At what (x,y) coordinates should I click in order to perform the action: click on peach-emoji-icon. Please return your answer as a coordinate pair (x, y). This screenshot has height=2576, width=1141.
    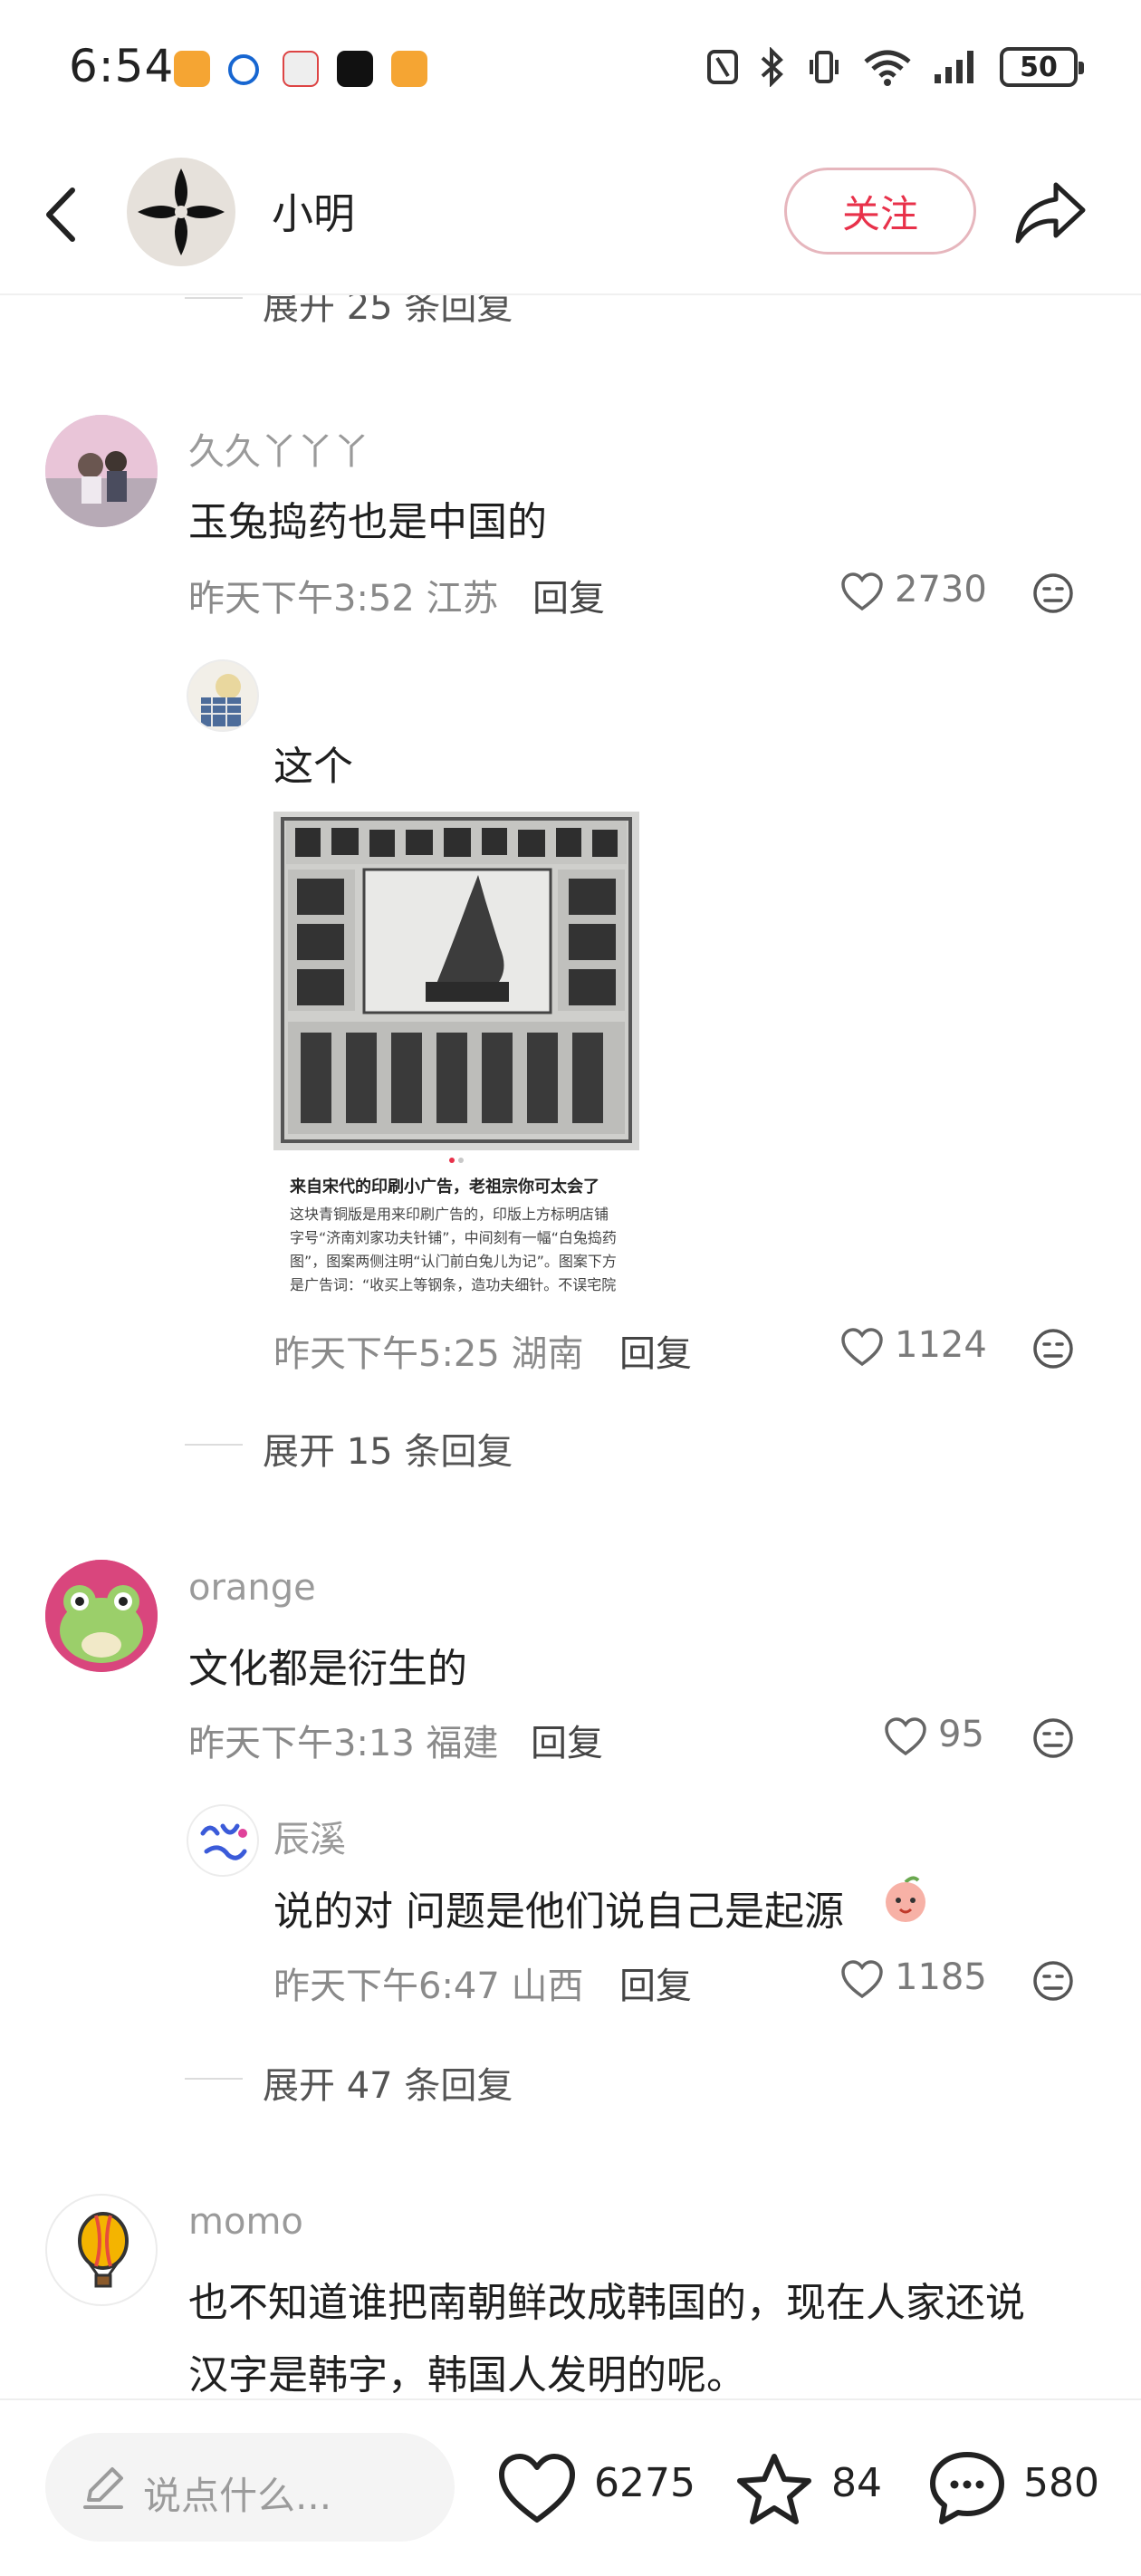
    Looking at the image, I should click on (905, 1899).